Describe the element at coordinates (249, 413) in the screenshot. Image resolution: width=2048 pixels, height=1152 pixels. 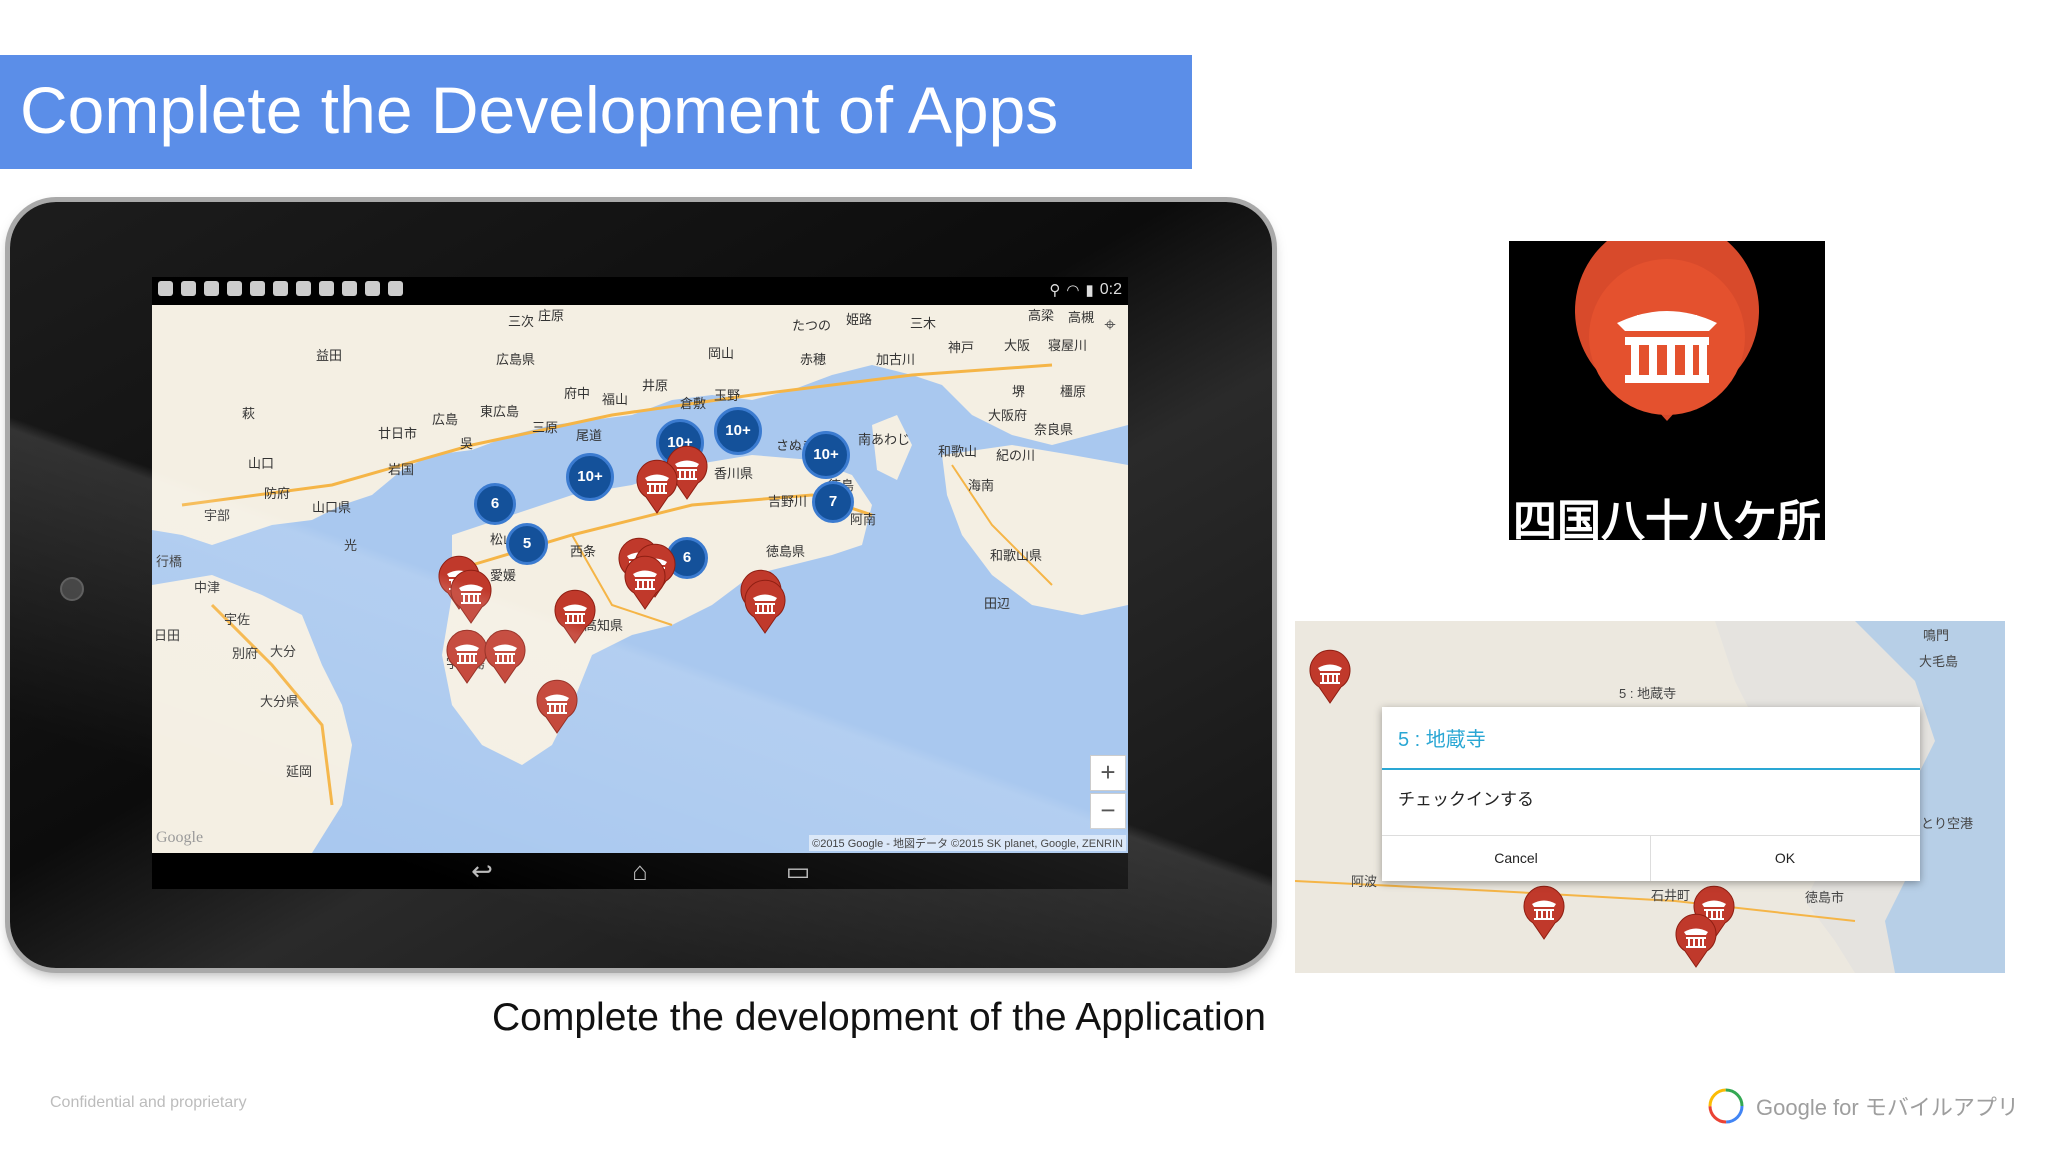
I see `place-label: 萩` at that location.